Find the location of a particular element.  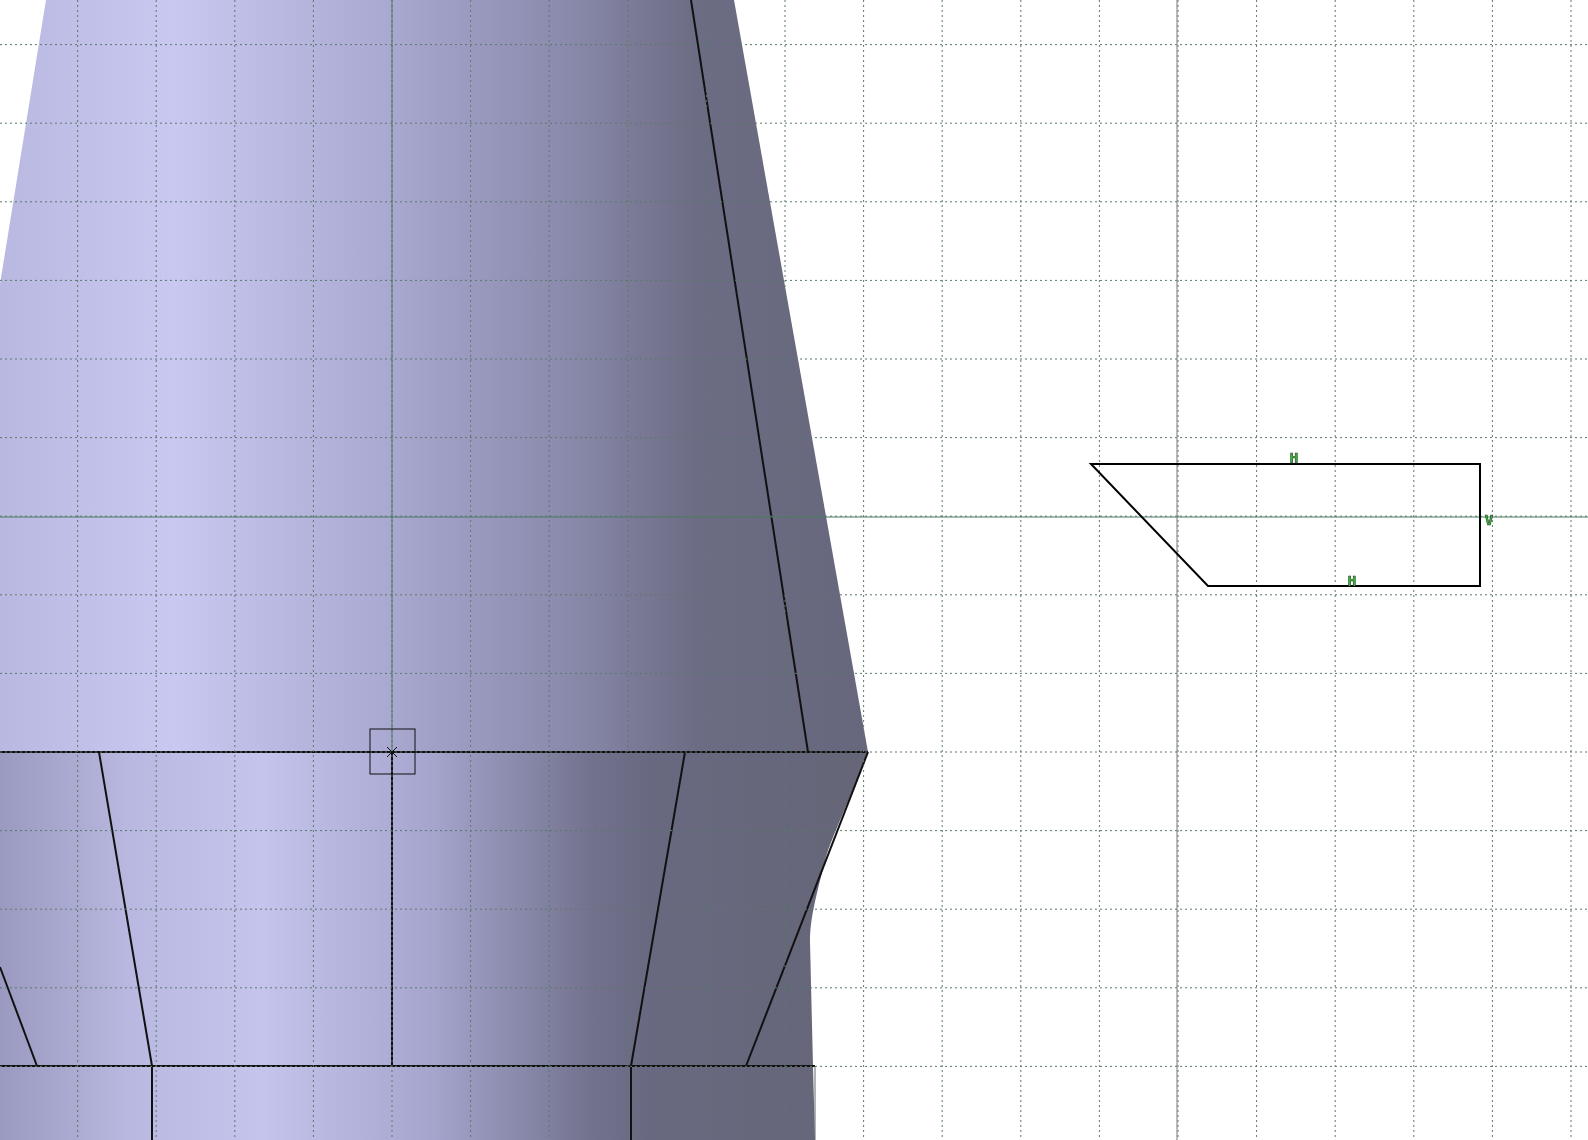

vertical-constraint-label: V is located at coordinates (1489, 520).